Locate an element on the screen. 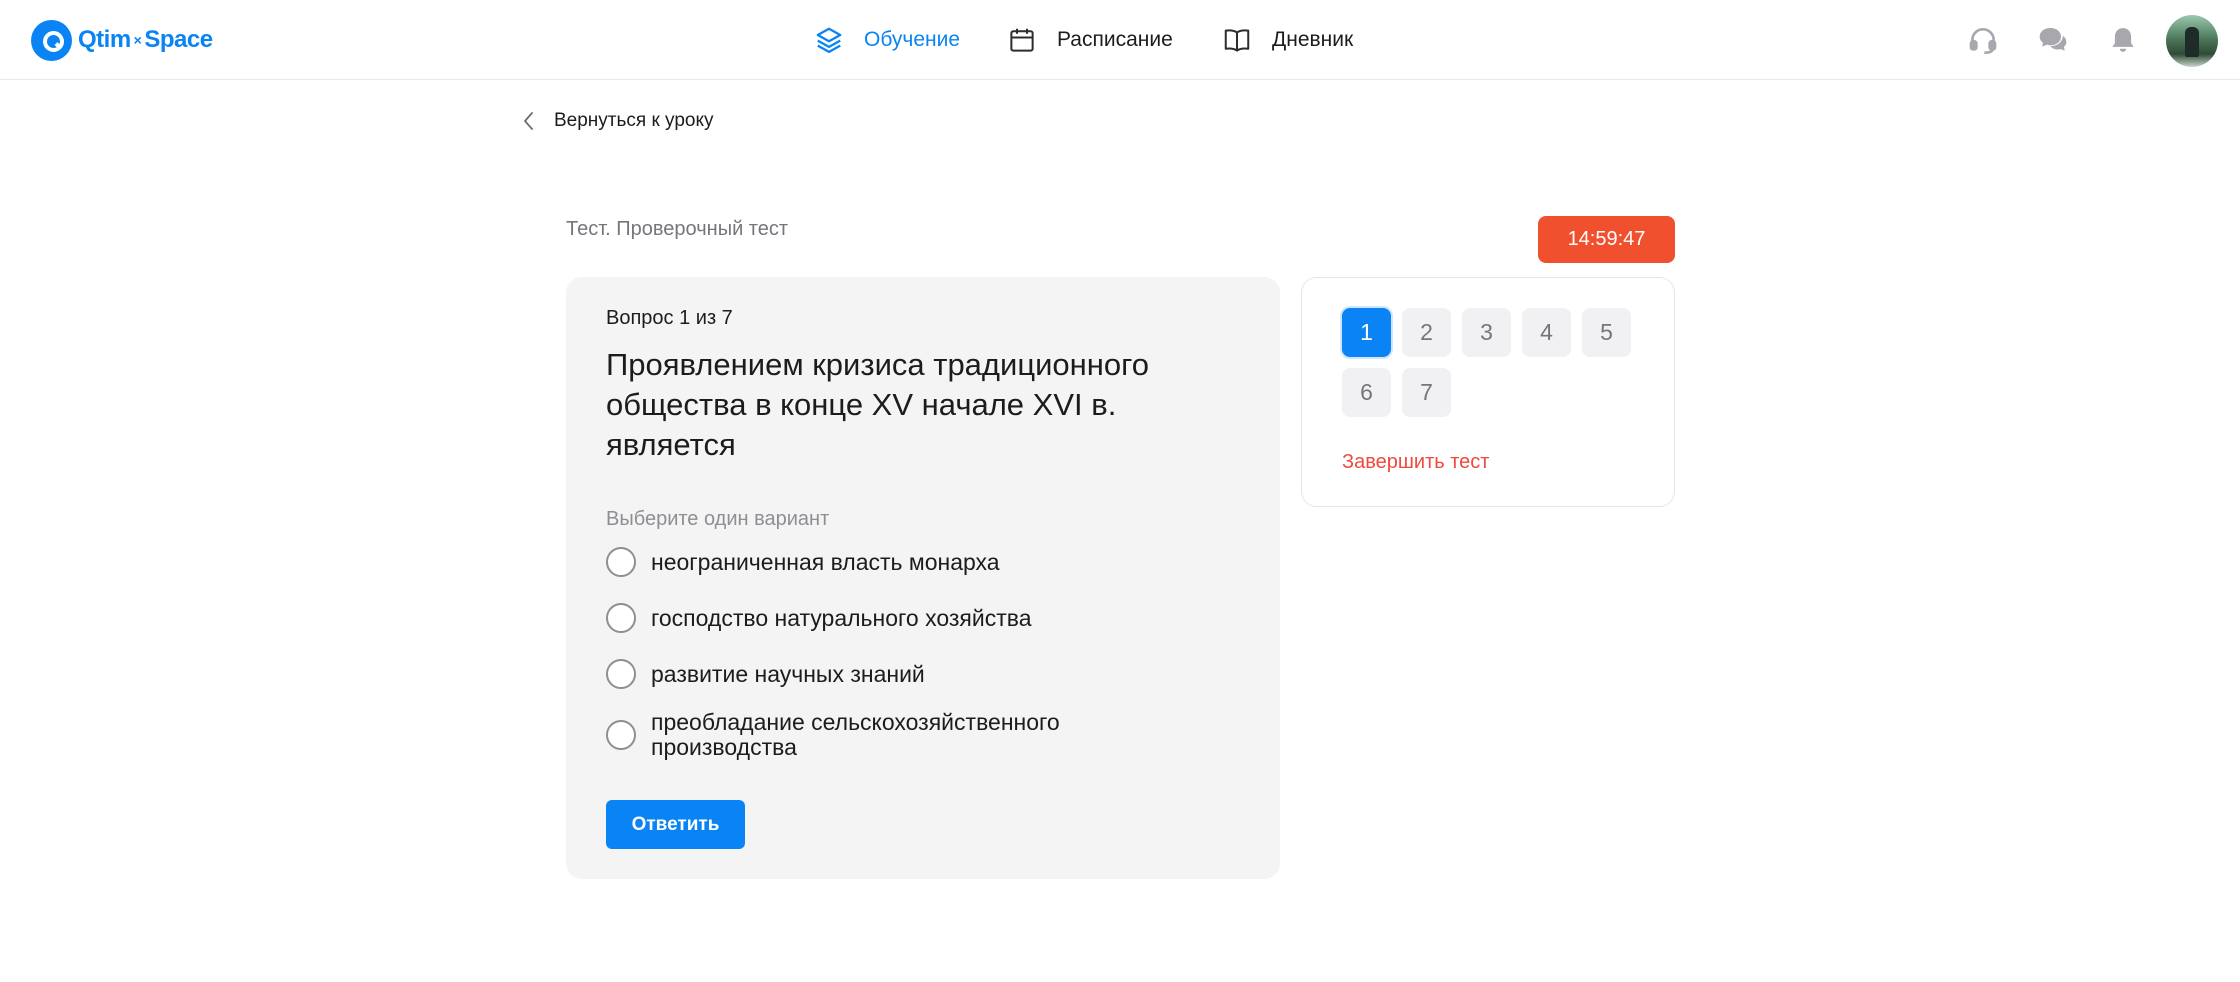 This screenshot has width=2240, height=982. answer-option: господство натурального хозяйства is located at coordinates (908, 618).